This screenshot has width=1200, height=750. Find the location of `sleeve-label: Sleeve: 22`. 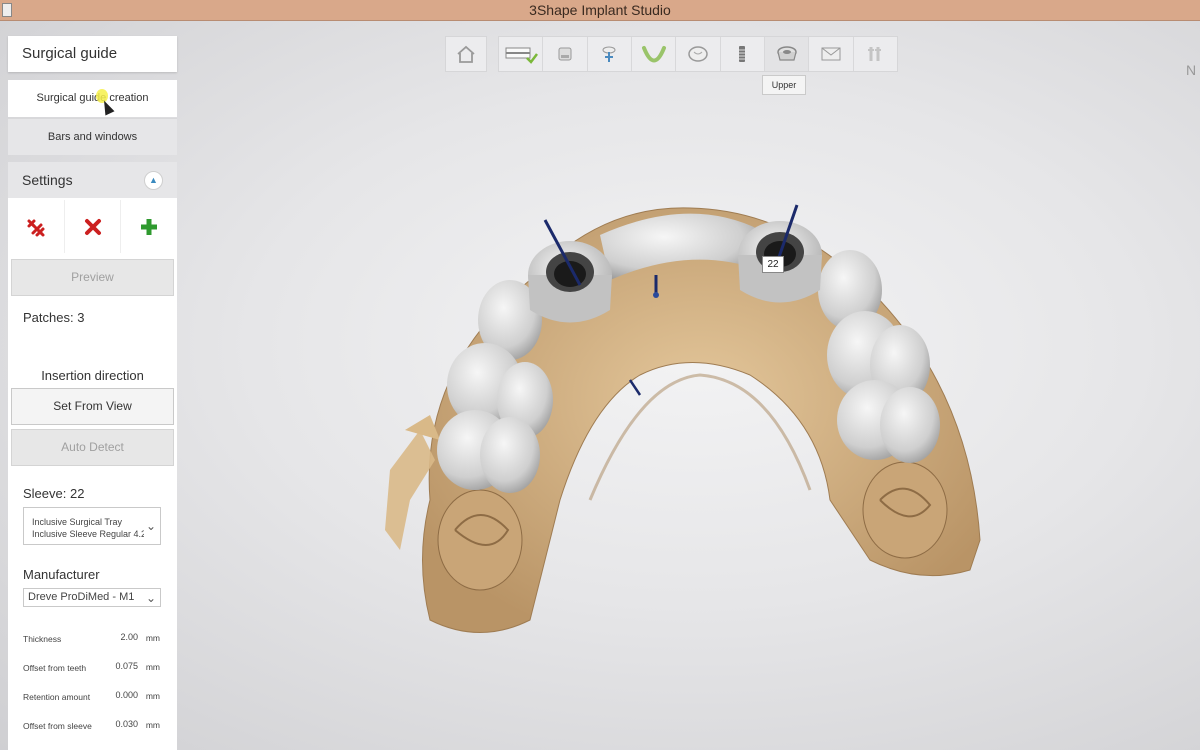

sleeve-label: Sleeve: 22 is located at coordinates (54, 493).